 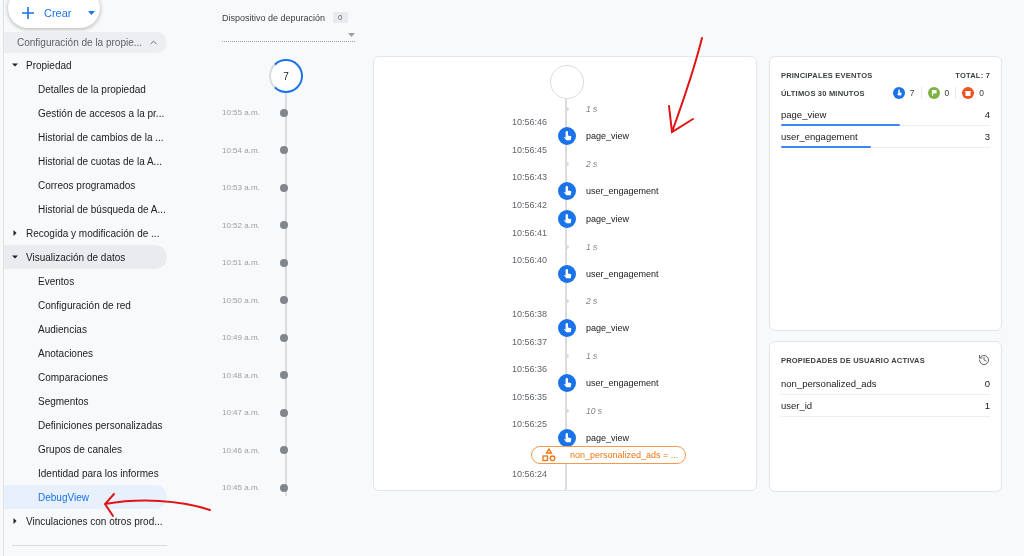 I want to click on nav-item: Configuración de red, so click(x=85, y=305).